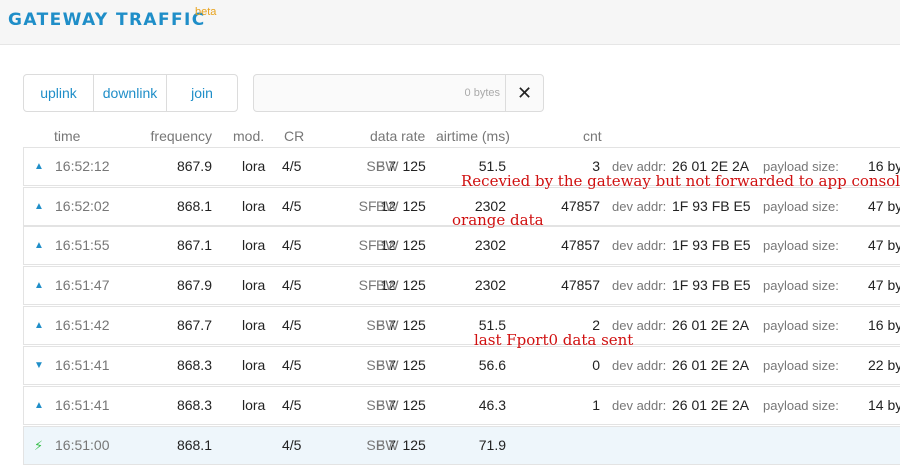 This screenshot has width=900, height=465. I want to click on row-time: 16:51:55, so click(82, 245).